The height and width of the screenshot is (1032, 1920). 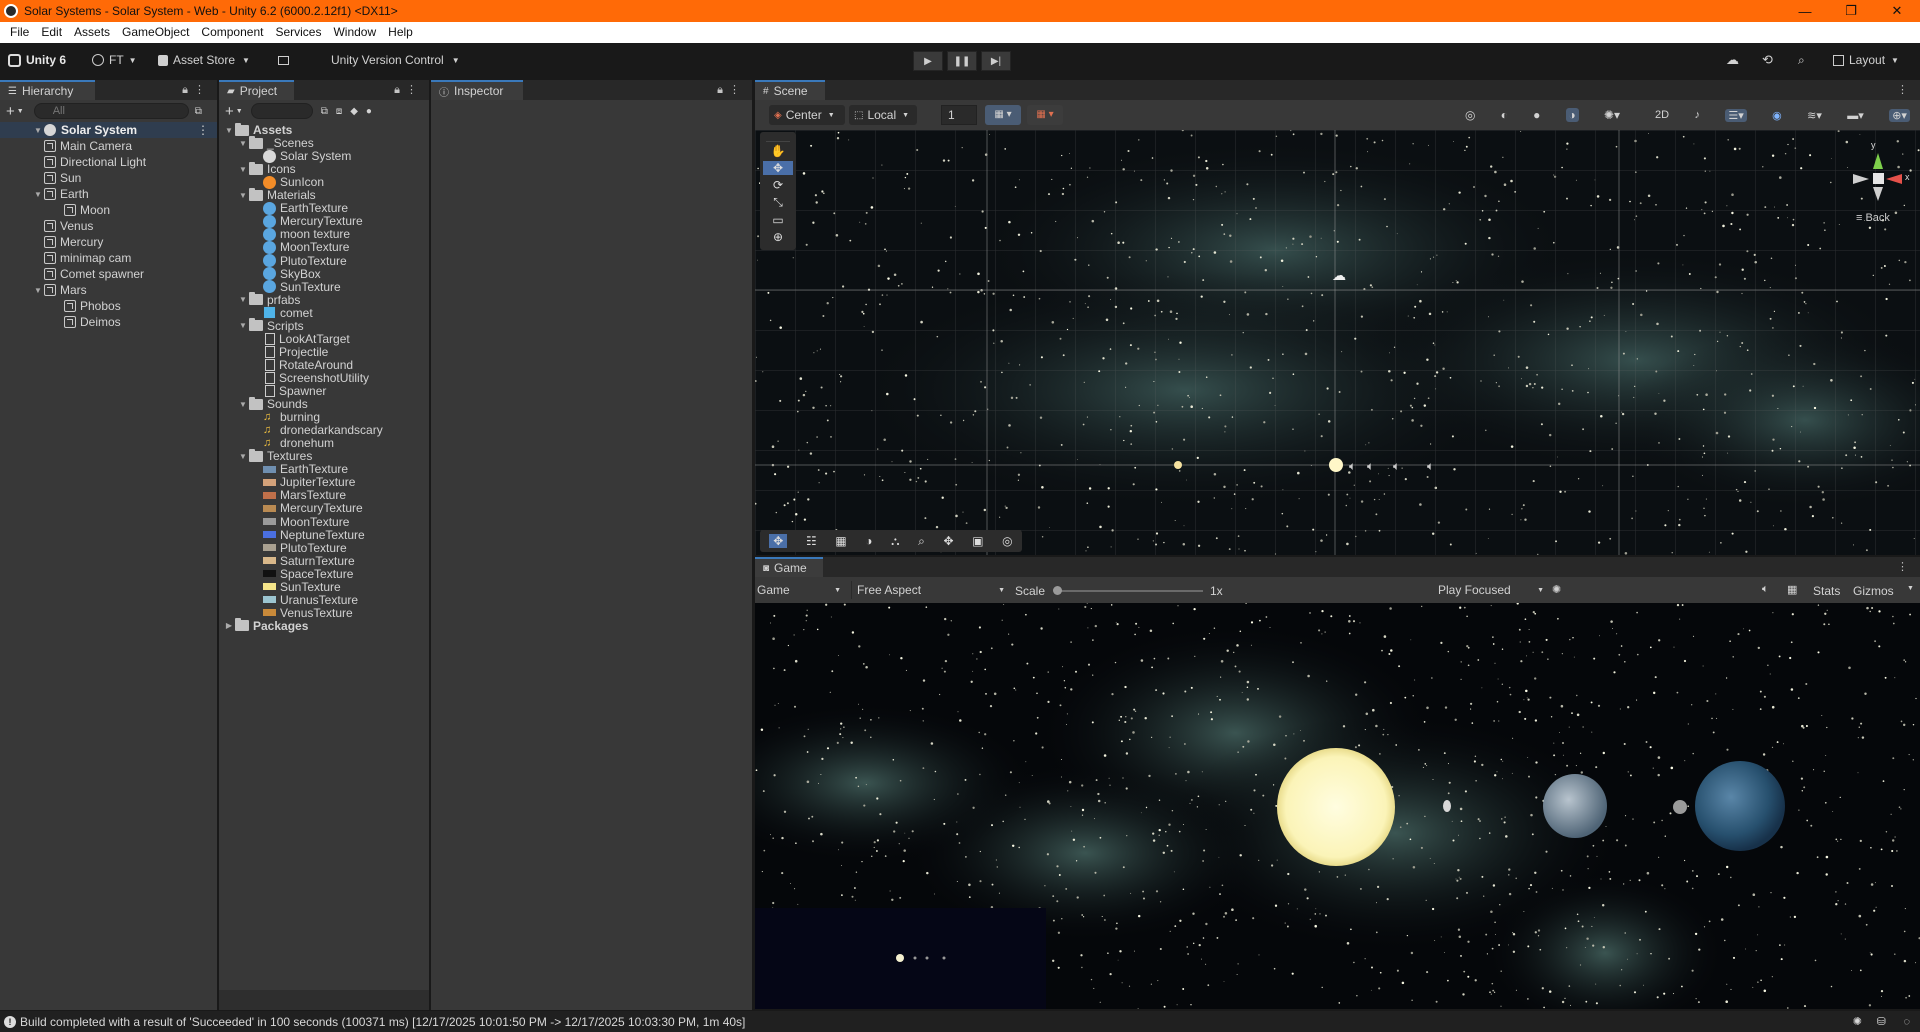 I want to click on hierarchy-item: ▼ Mars, so click(x=43, y=290).